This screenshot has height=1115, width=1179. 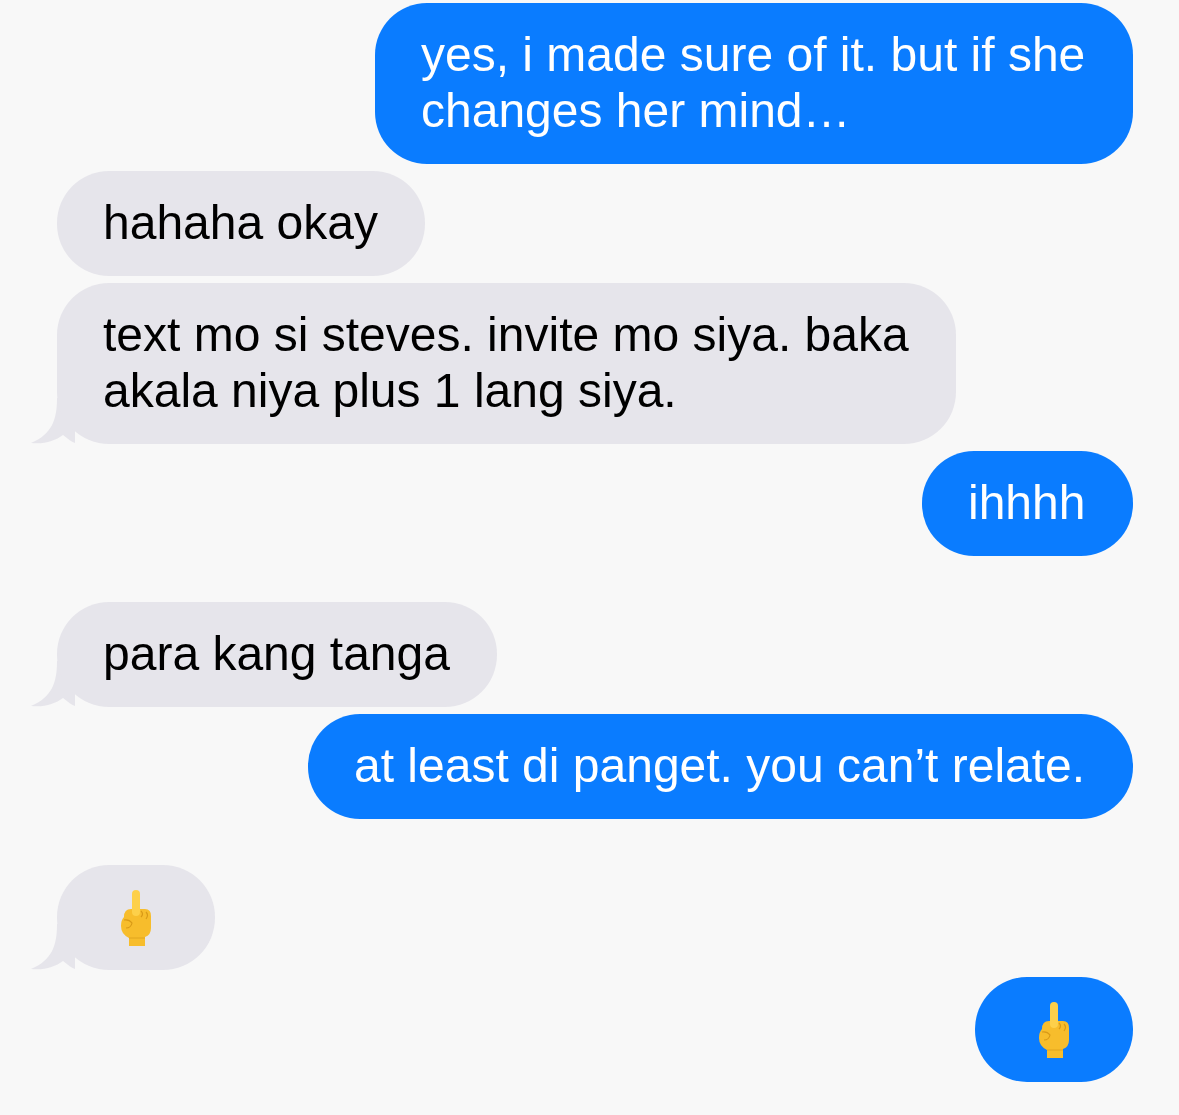 What do you see at coordinates (1027, 503) in the screenshot?
I see `message-bubble: ihhhh` at bounding box center [1027, 503].